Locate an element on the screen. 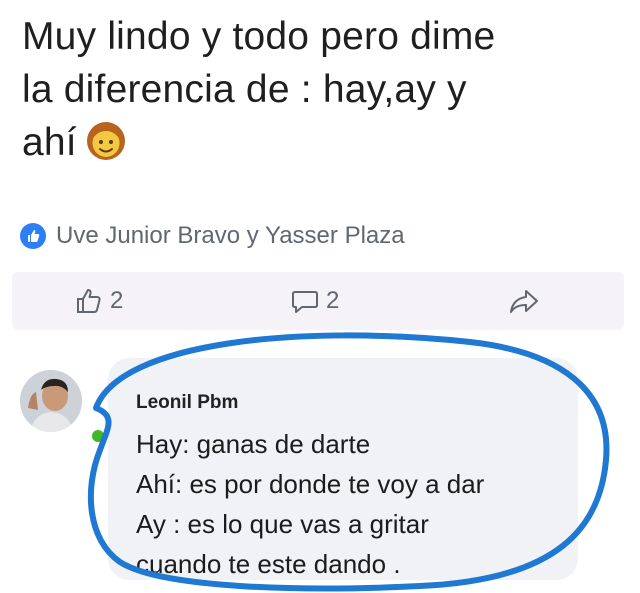 The height and width of the screenshot is (593, 640). comment-button: 2 is located at coordinates (314, 301).